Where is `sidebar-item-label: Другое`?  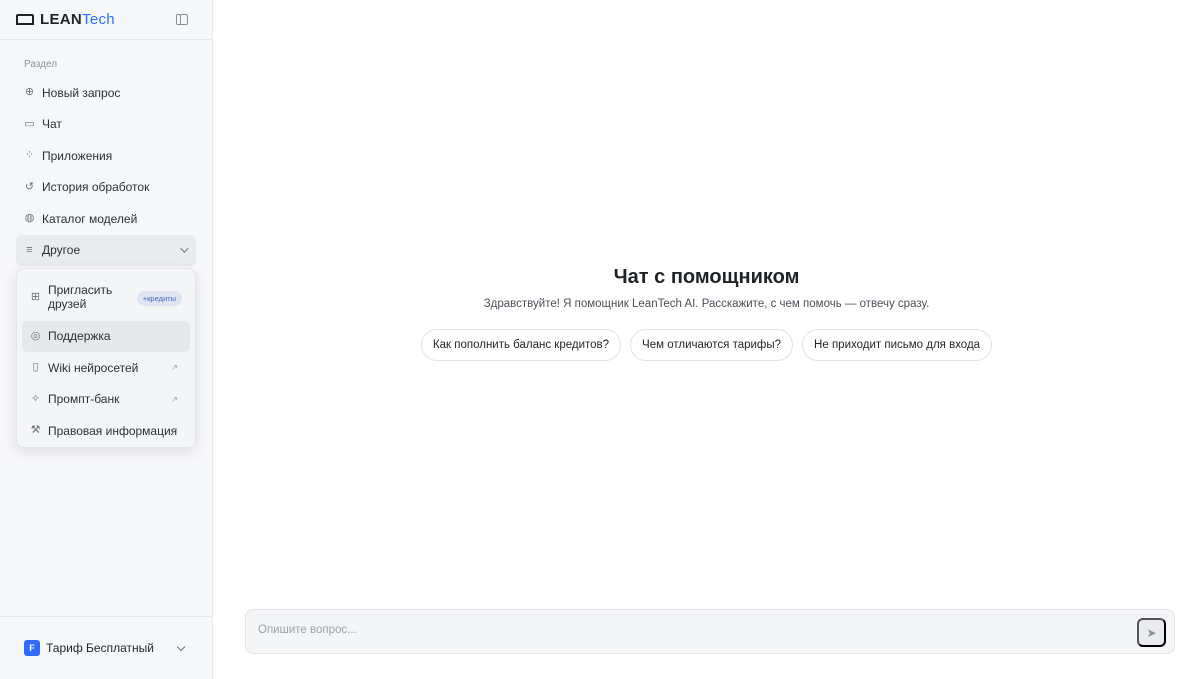 sidebar-item-label: Другое is located at coordinates (61, 250).